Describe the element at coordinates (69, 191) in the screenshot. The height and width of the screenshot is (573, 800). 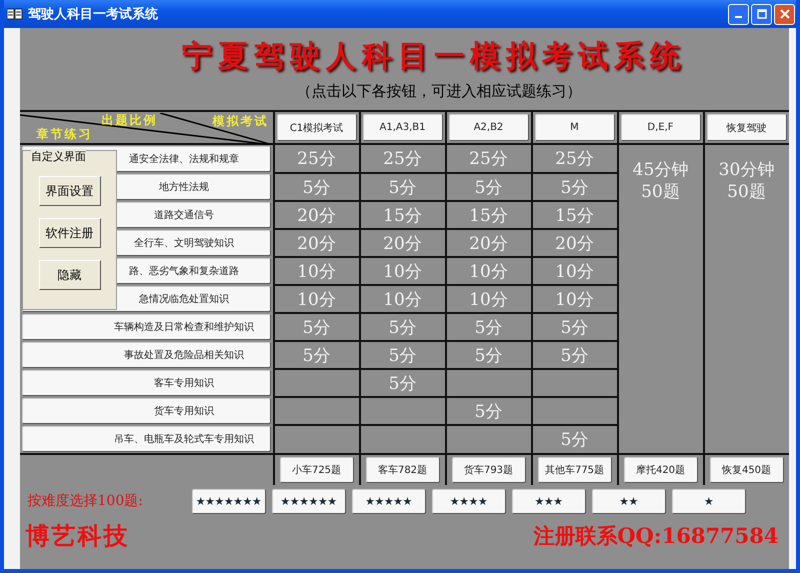
I see `panel-button: 界面设置` at that location.